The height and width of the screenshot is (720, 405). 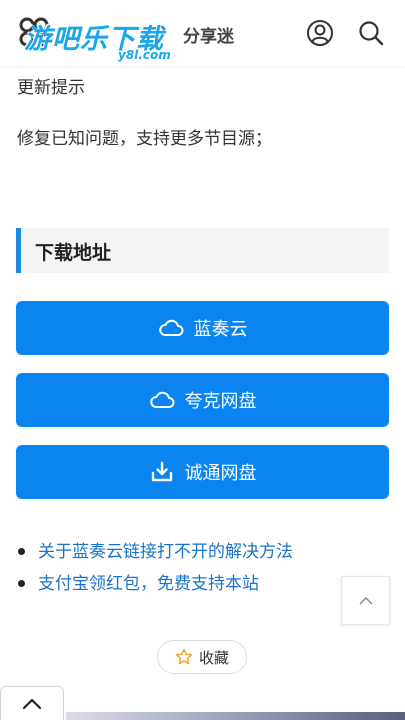 I want to click on download-button-quark: 夸克网盘, so click(x=202, y=400).